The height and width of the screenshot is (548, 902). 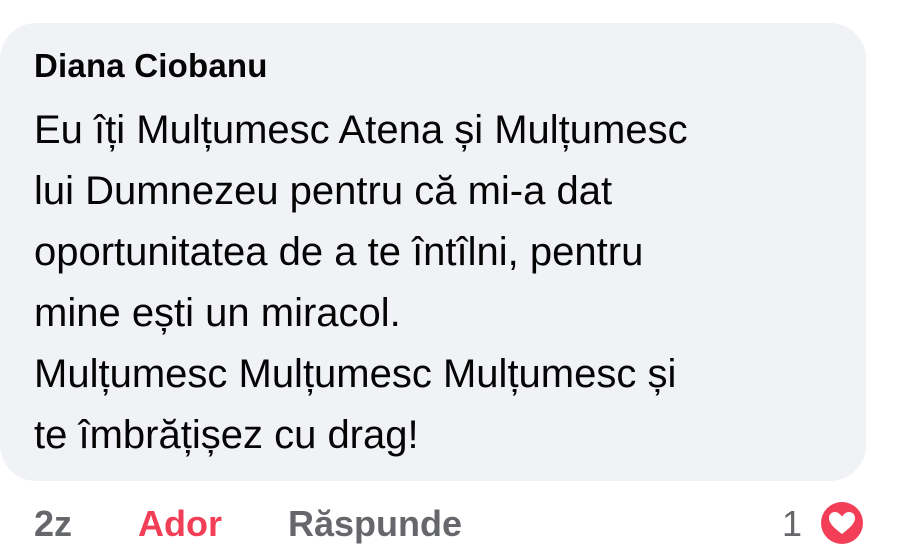 I want to click on comment-author-name: Diana Ciobanu, so click(x=151, y=66).